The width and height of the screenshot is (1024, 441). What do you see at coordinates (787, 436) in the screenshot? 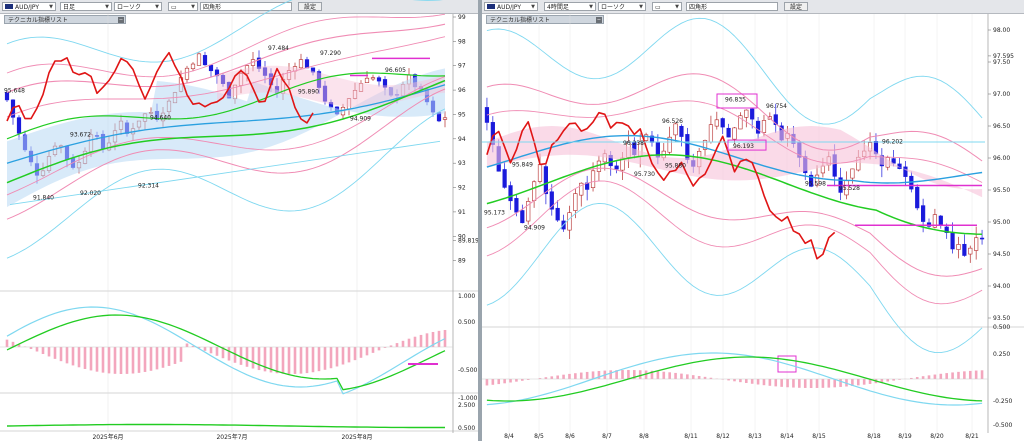
I see `date-axis-label: 8/14` at bounding box center [787, 436].